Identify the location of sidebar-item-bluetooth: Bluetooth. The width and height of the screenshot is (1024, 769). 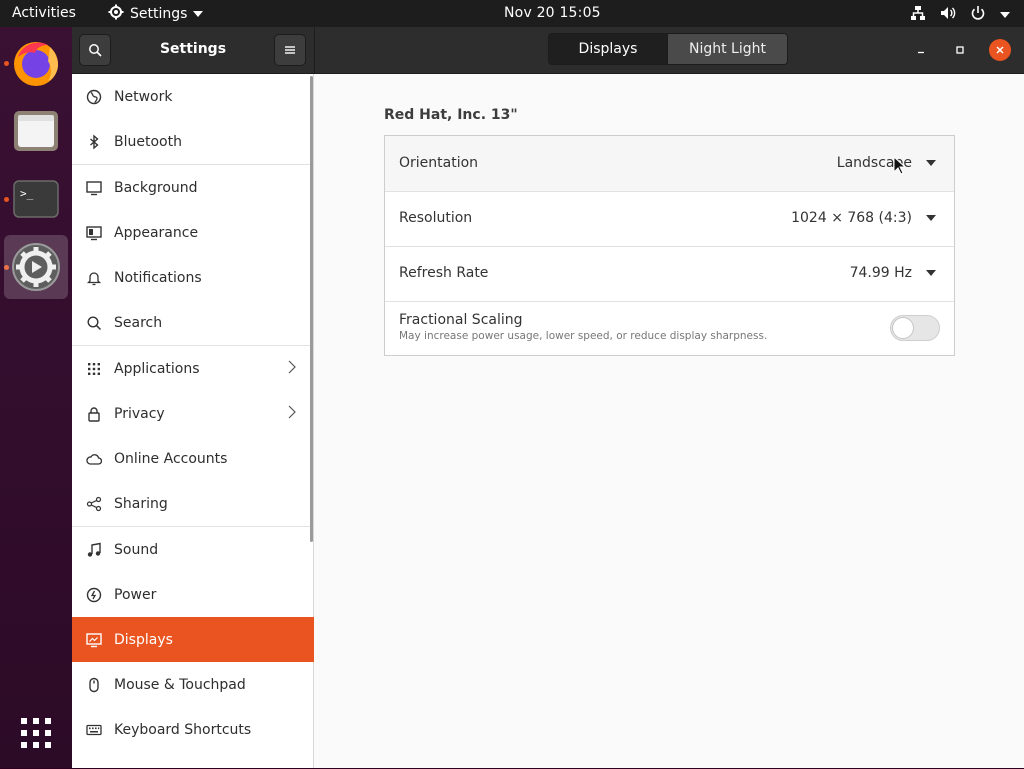
(193, 141).